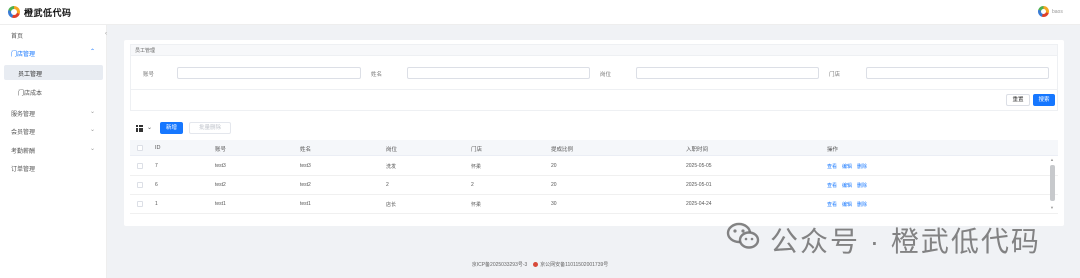 The height and width of the screenshot is (278, 1080). Describe the element at coordinates (391, 167) in the screenshot. I see `cell-position: 洗发` at that location.